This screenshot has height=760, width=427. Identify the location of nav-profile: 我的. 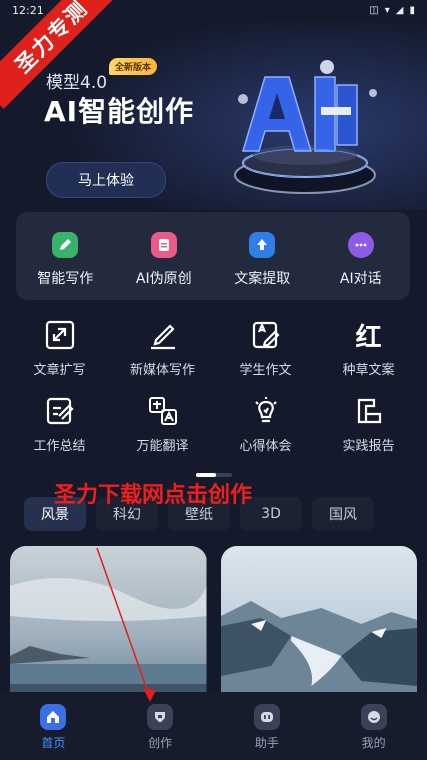
(373, 726).